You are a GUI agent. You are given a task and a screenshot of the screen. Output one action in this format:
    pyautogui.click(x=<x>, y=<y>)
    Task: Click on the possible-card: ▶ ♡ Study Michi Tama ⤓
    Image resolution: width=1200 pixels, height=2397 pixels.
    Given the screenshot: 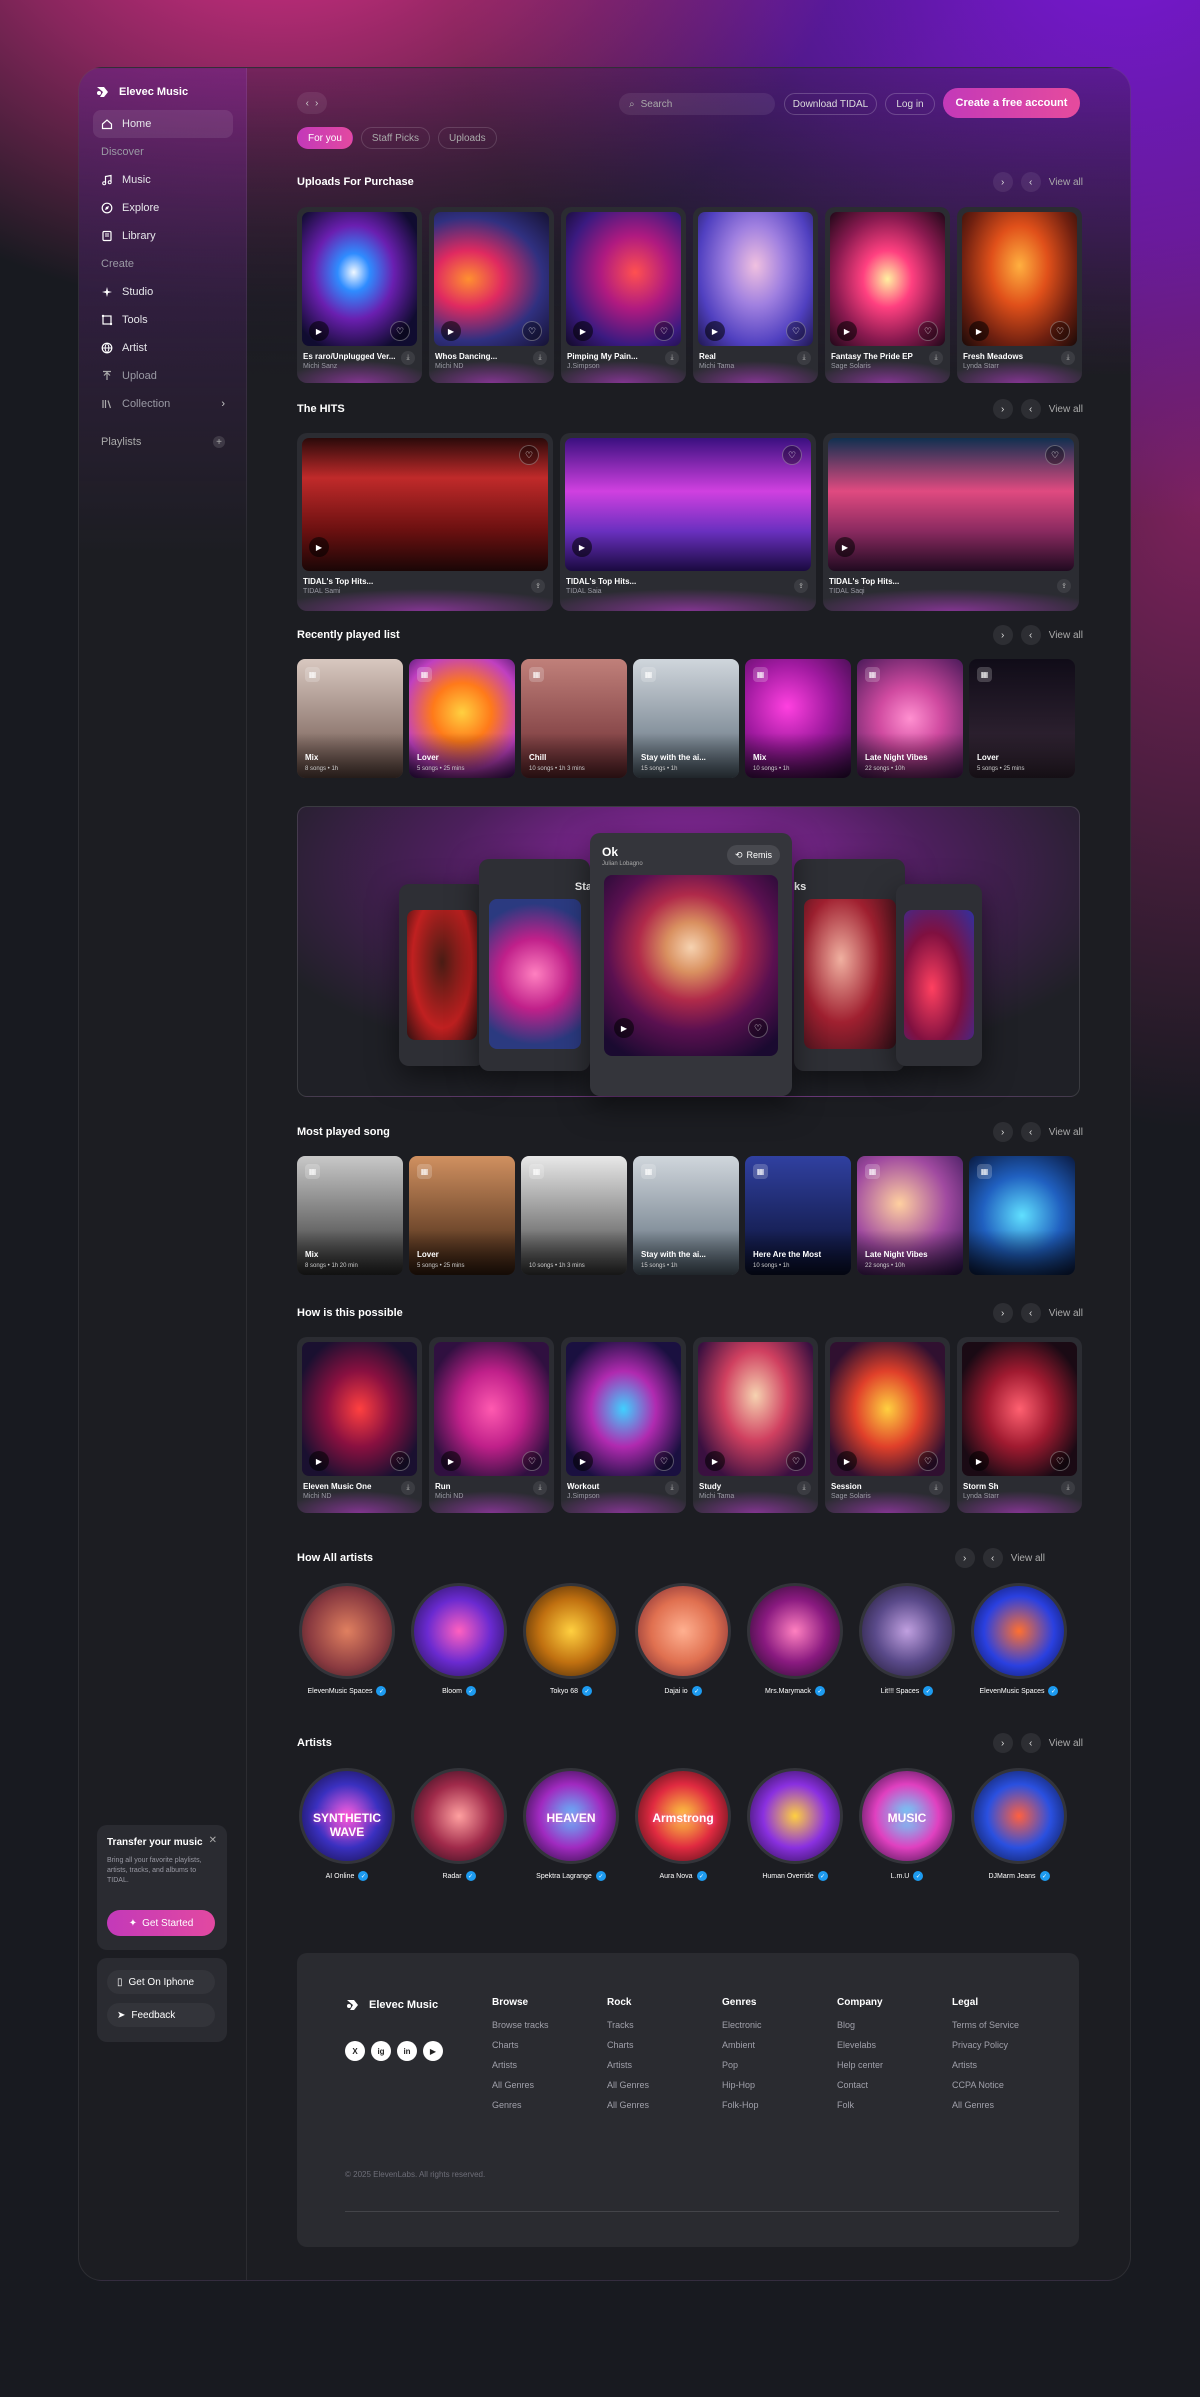 What is the action you would take?
    pyautogui.click(x=755, y=1425)
    